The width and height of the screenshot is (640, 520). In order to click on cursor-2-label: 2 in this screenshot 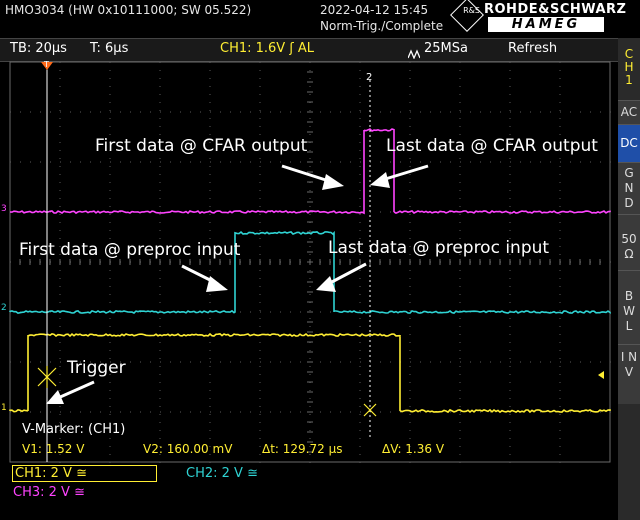, I will do `click(369, 77)`.